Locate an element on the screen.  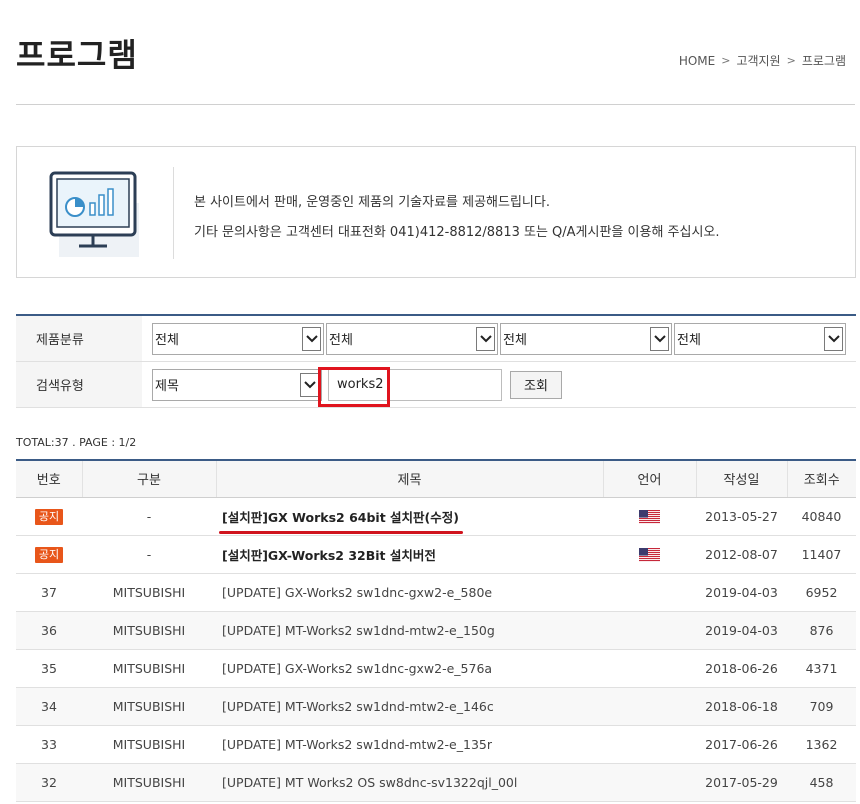
breadcrumb-support: 고객지원 is located at coordinates (758, 60).